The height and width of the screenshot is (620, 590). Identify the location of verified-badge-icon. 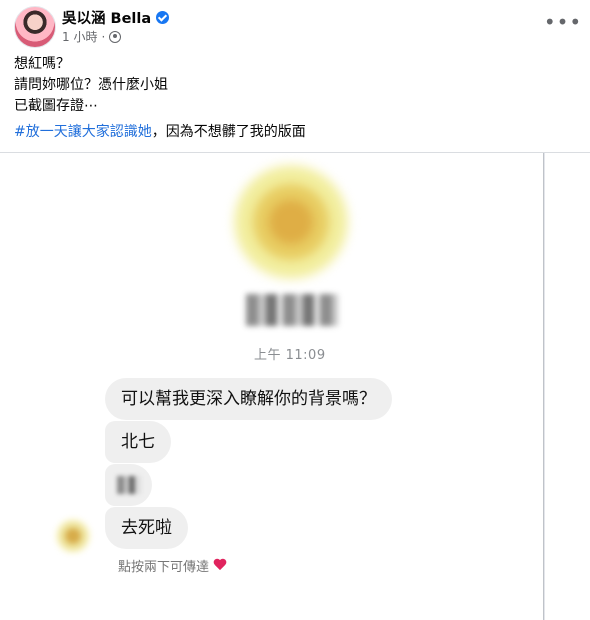
(163, 17).